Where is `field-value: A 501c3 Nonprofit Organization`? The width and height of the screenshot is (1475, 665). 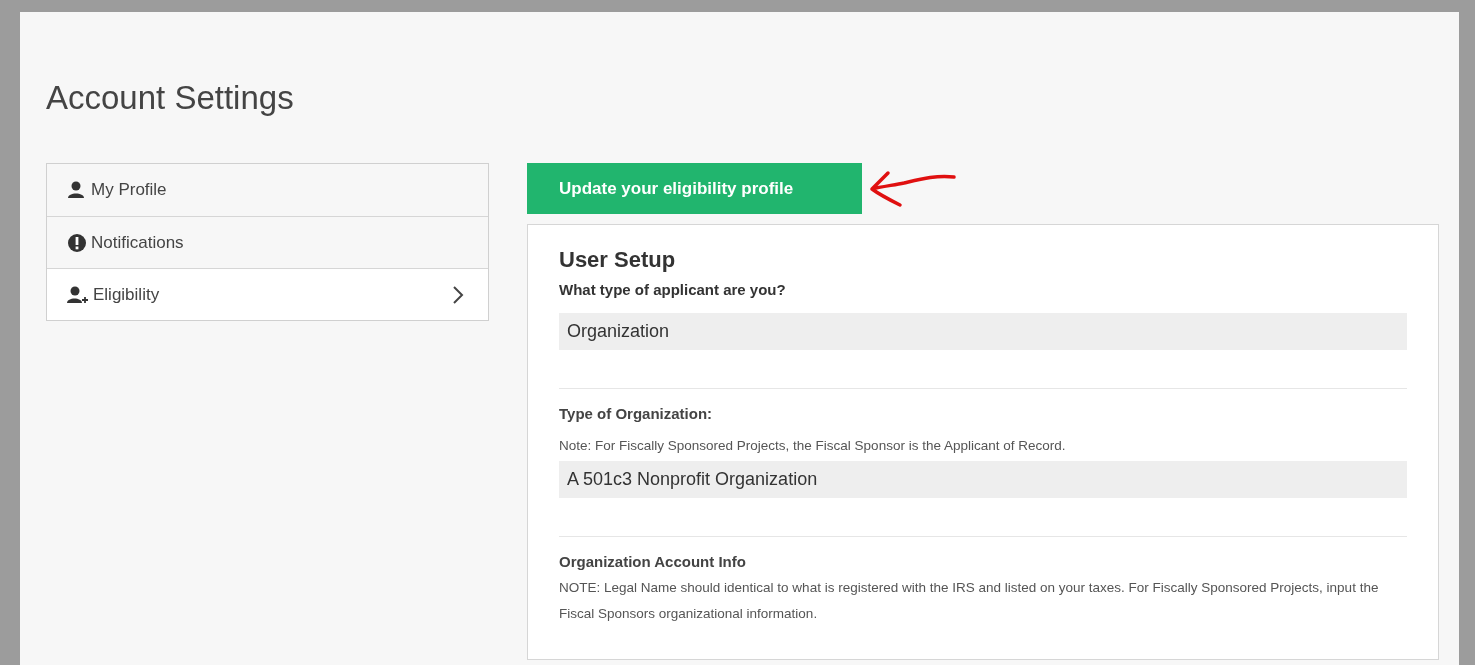 field-value: A 501c3 Nonprofit Organization is located at coordinates (983, 479).